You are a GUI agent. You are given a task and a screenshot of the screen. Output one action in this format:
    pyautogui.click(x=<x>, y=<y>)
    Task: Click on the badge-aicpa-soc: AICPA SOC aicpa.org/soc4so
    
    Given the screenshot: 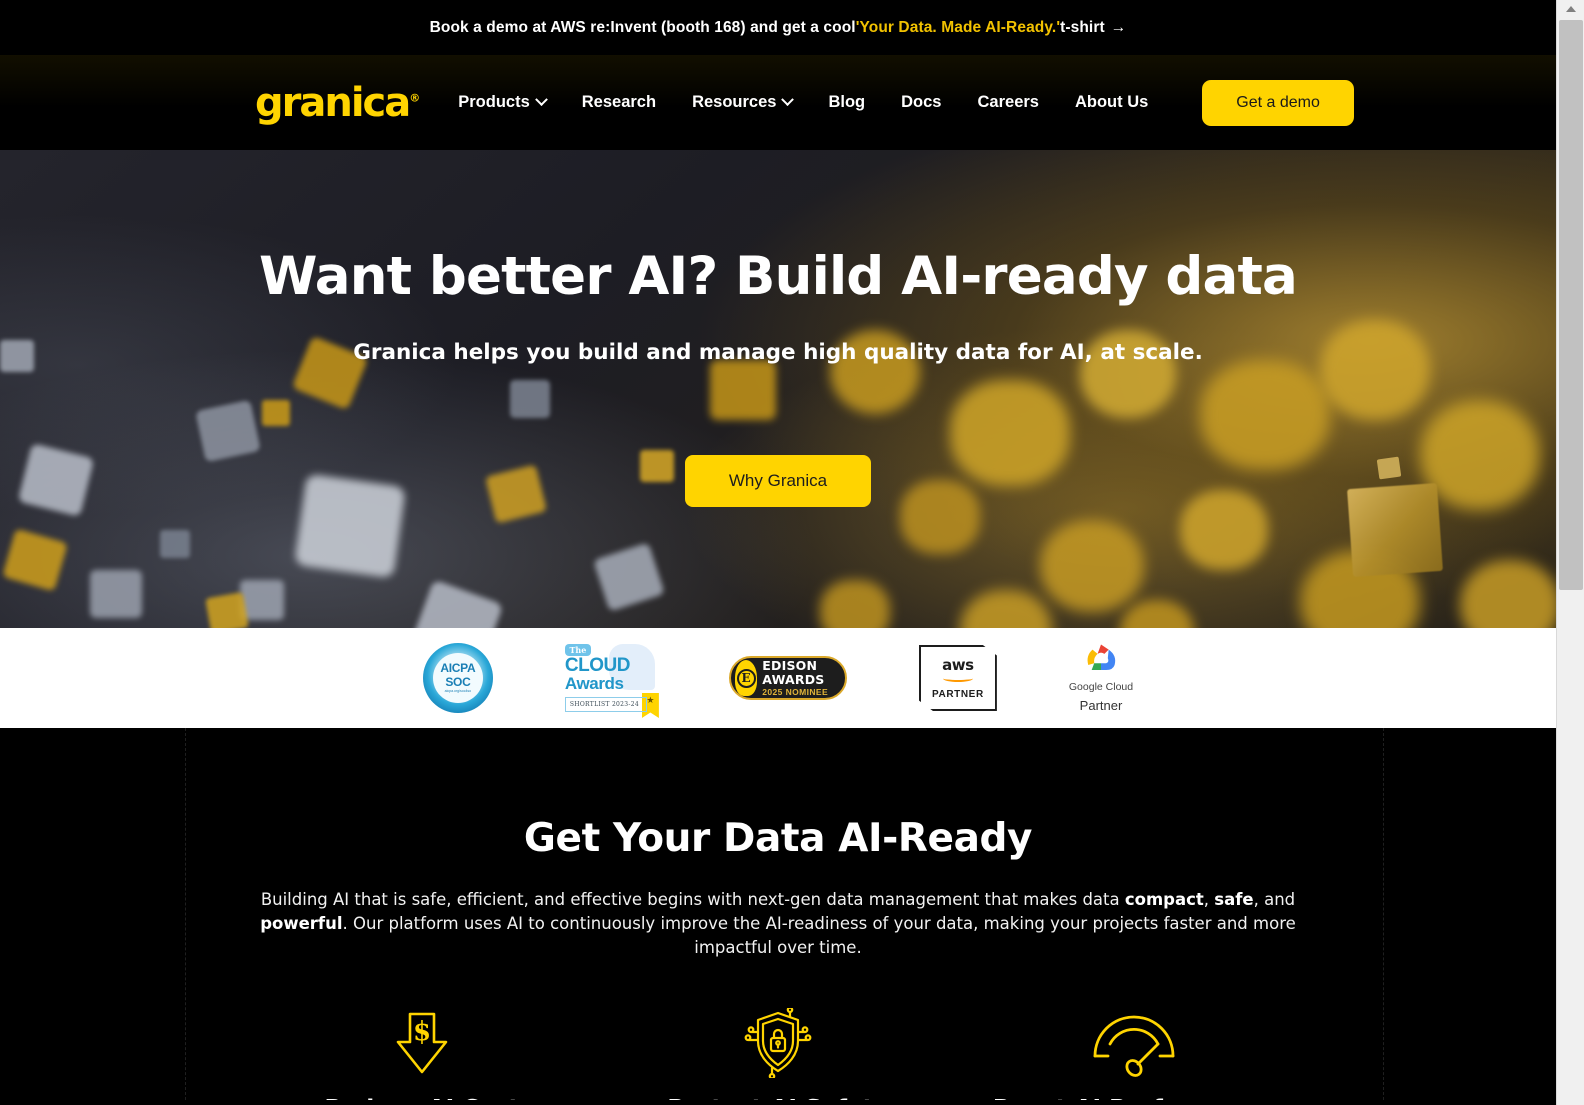 What is the action you would take?
    pyautogui.click(x=457, y=678)
    